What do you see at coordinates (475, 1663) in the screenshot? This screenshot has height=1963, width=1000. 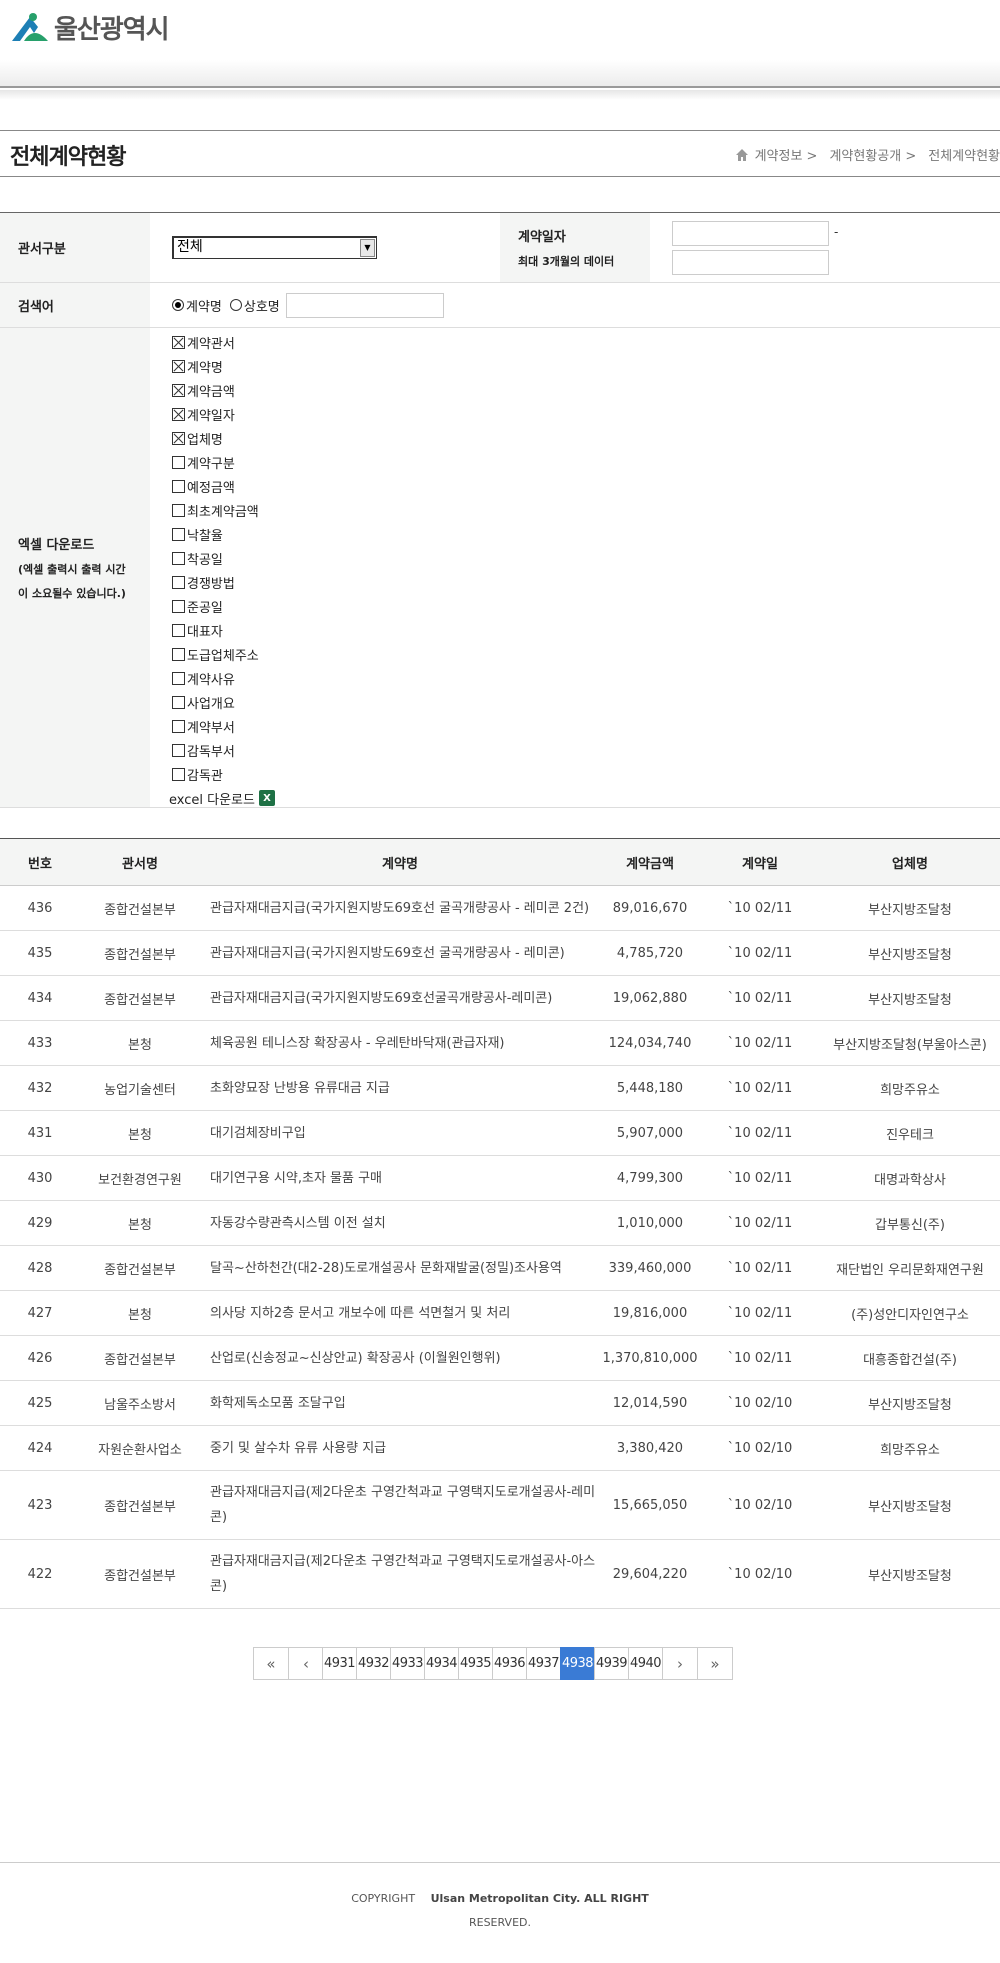 I see `page-number-button: 4935` at bounding box center [475, 1663].